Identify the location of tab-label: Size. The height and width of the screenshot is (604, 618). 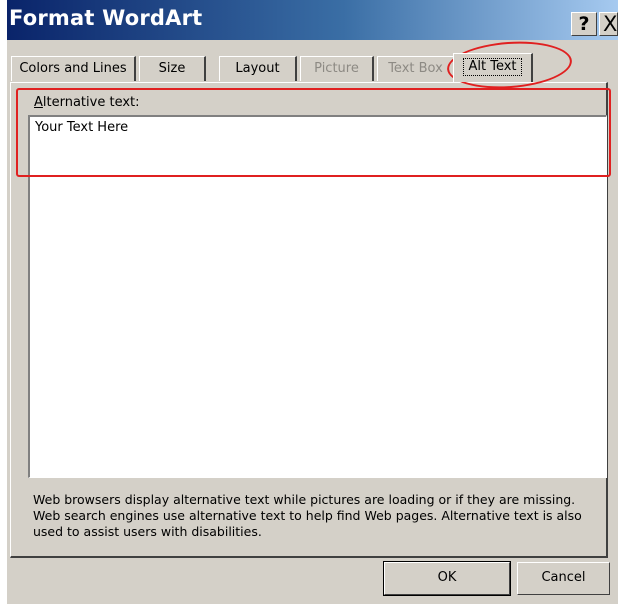
(172, 68).